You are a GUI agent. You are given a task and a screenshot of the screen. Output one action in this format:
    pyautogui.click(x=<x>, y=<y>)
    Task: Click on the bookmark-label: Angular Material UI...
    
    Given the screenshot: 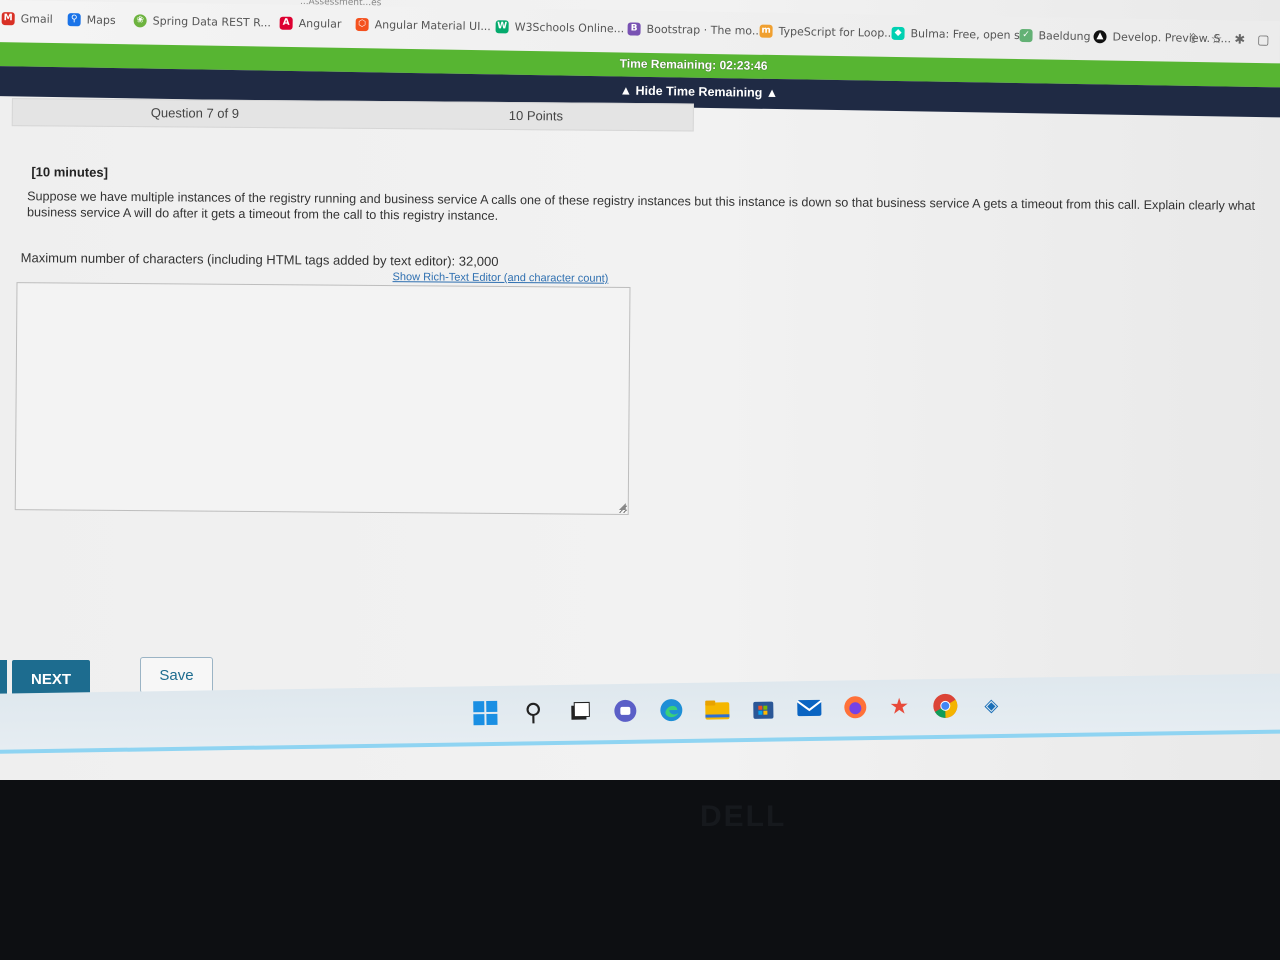 What is the action you would take?
    pyautogui.click(x=432, y=26)
    